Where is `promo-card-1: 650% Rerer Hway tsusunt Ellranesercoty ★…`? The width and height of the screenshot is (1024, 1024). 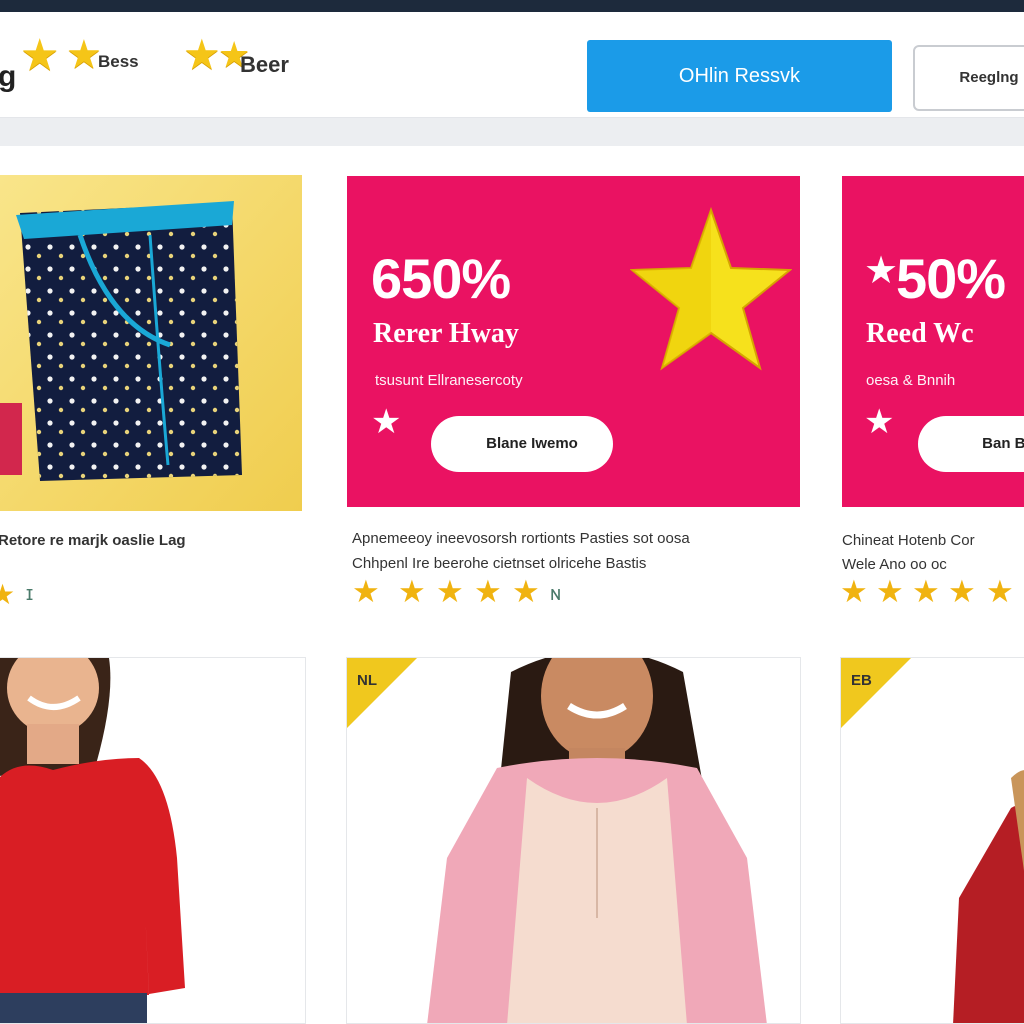 promo-card-1: 650% Rerer Hway tsusunt Ellranesercoty ★… is located at coordinates (573, 341).